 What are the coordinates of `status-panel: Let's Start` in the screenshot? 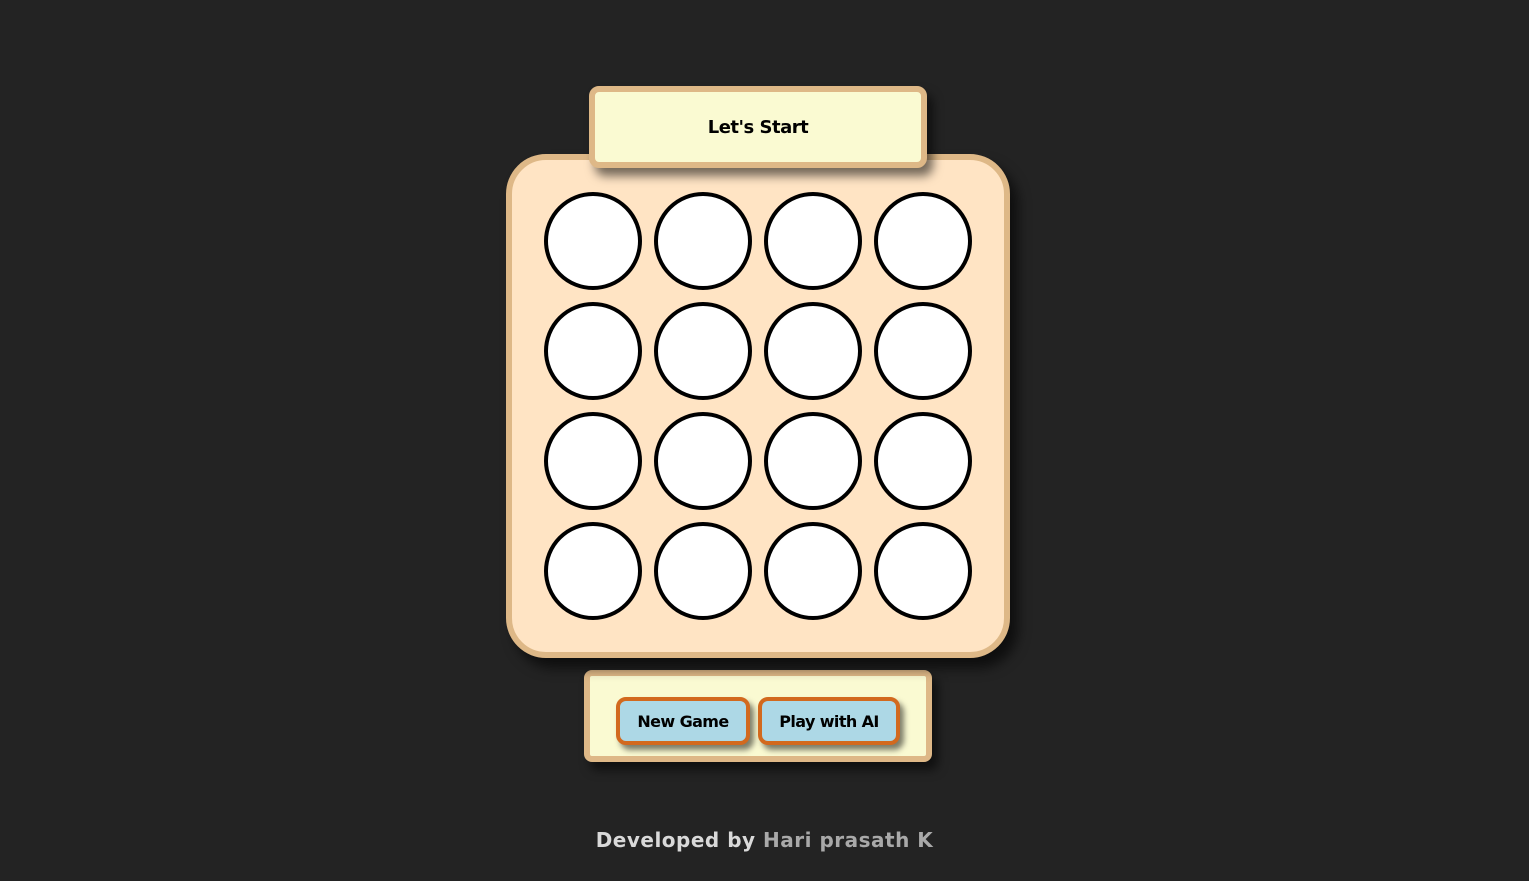 It's located at (758, 127).